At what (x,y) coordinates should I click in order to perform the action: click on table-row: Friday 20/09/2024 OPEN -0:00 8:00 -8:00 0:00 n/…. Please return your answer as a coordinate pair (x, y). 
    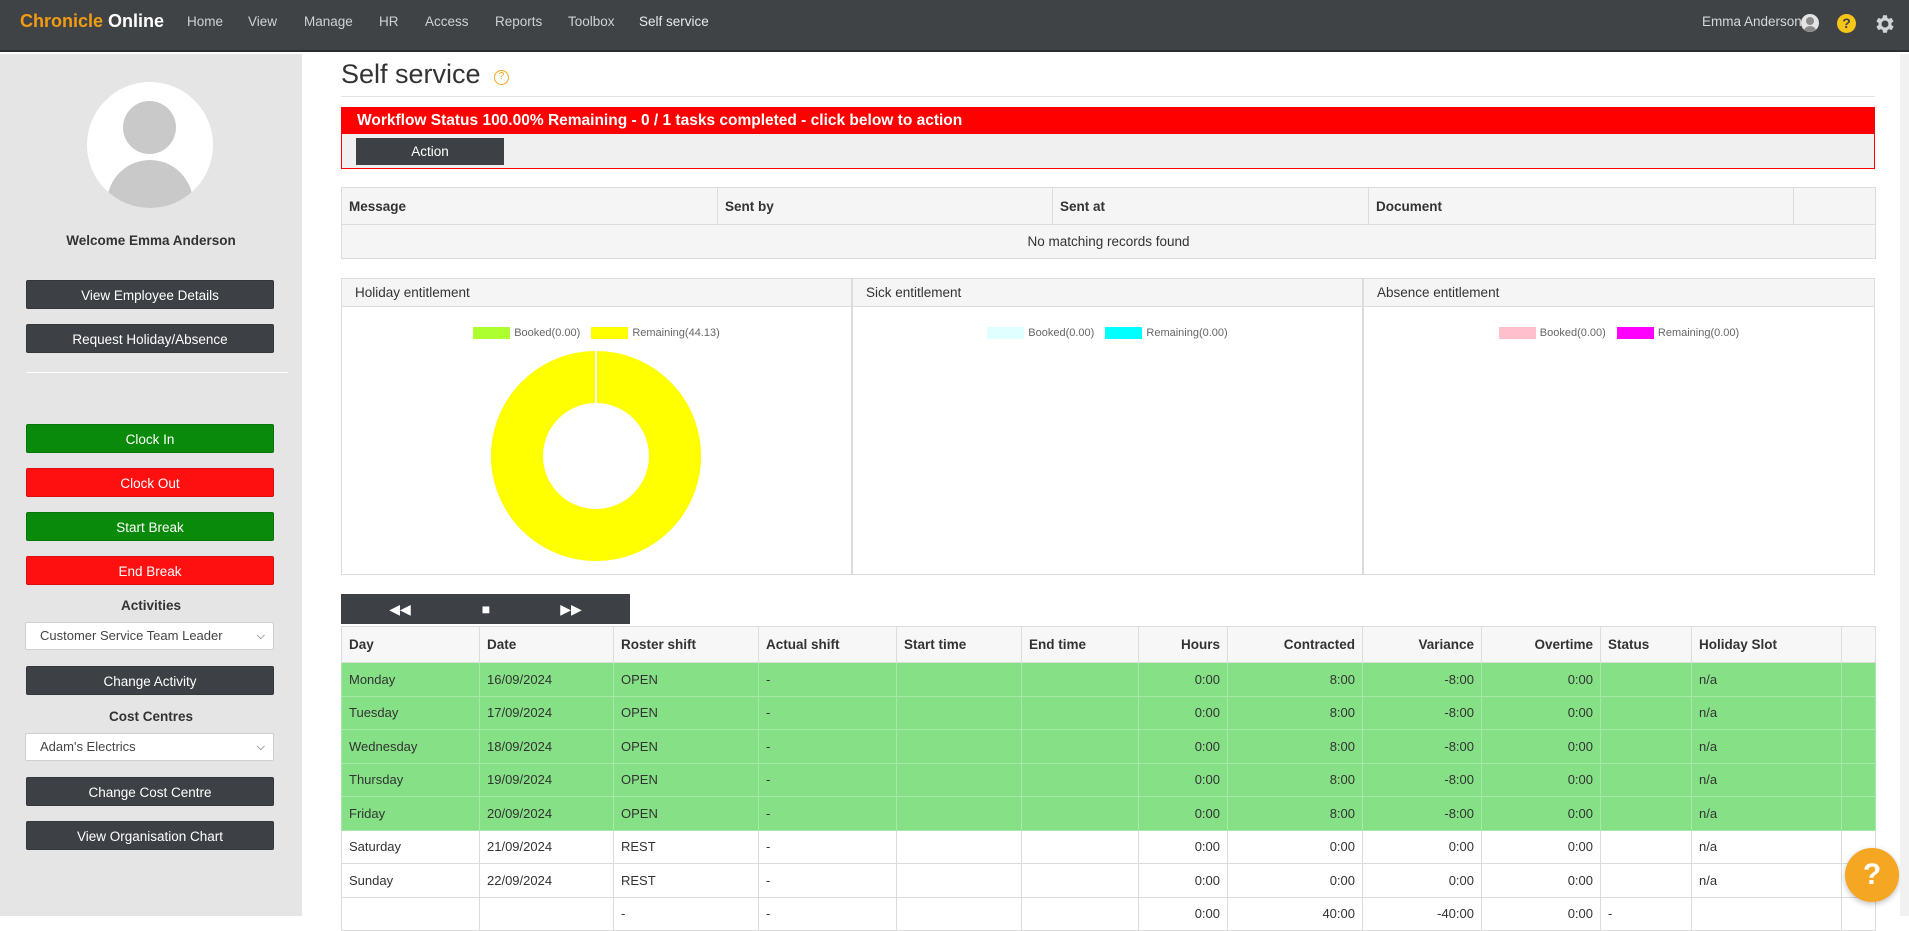
    Looking at the image, I should click on (1108, 813).